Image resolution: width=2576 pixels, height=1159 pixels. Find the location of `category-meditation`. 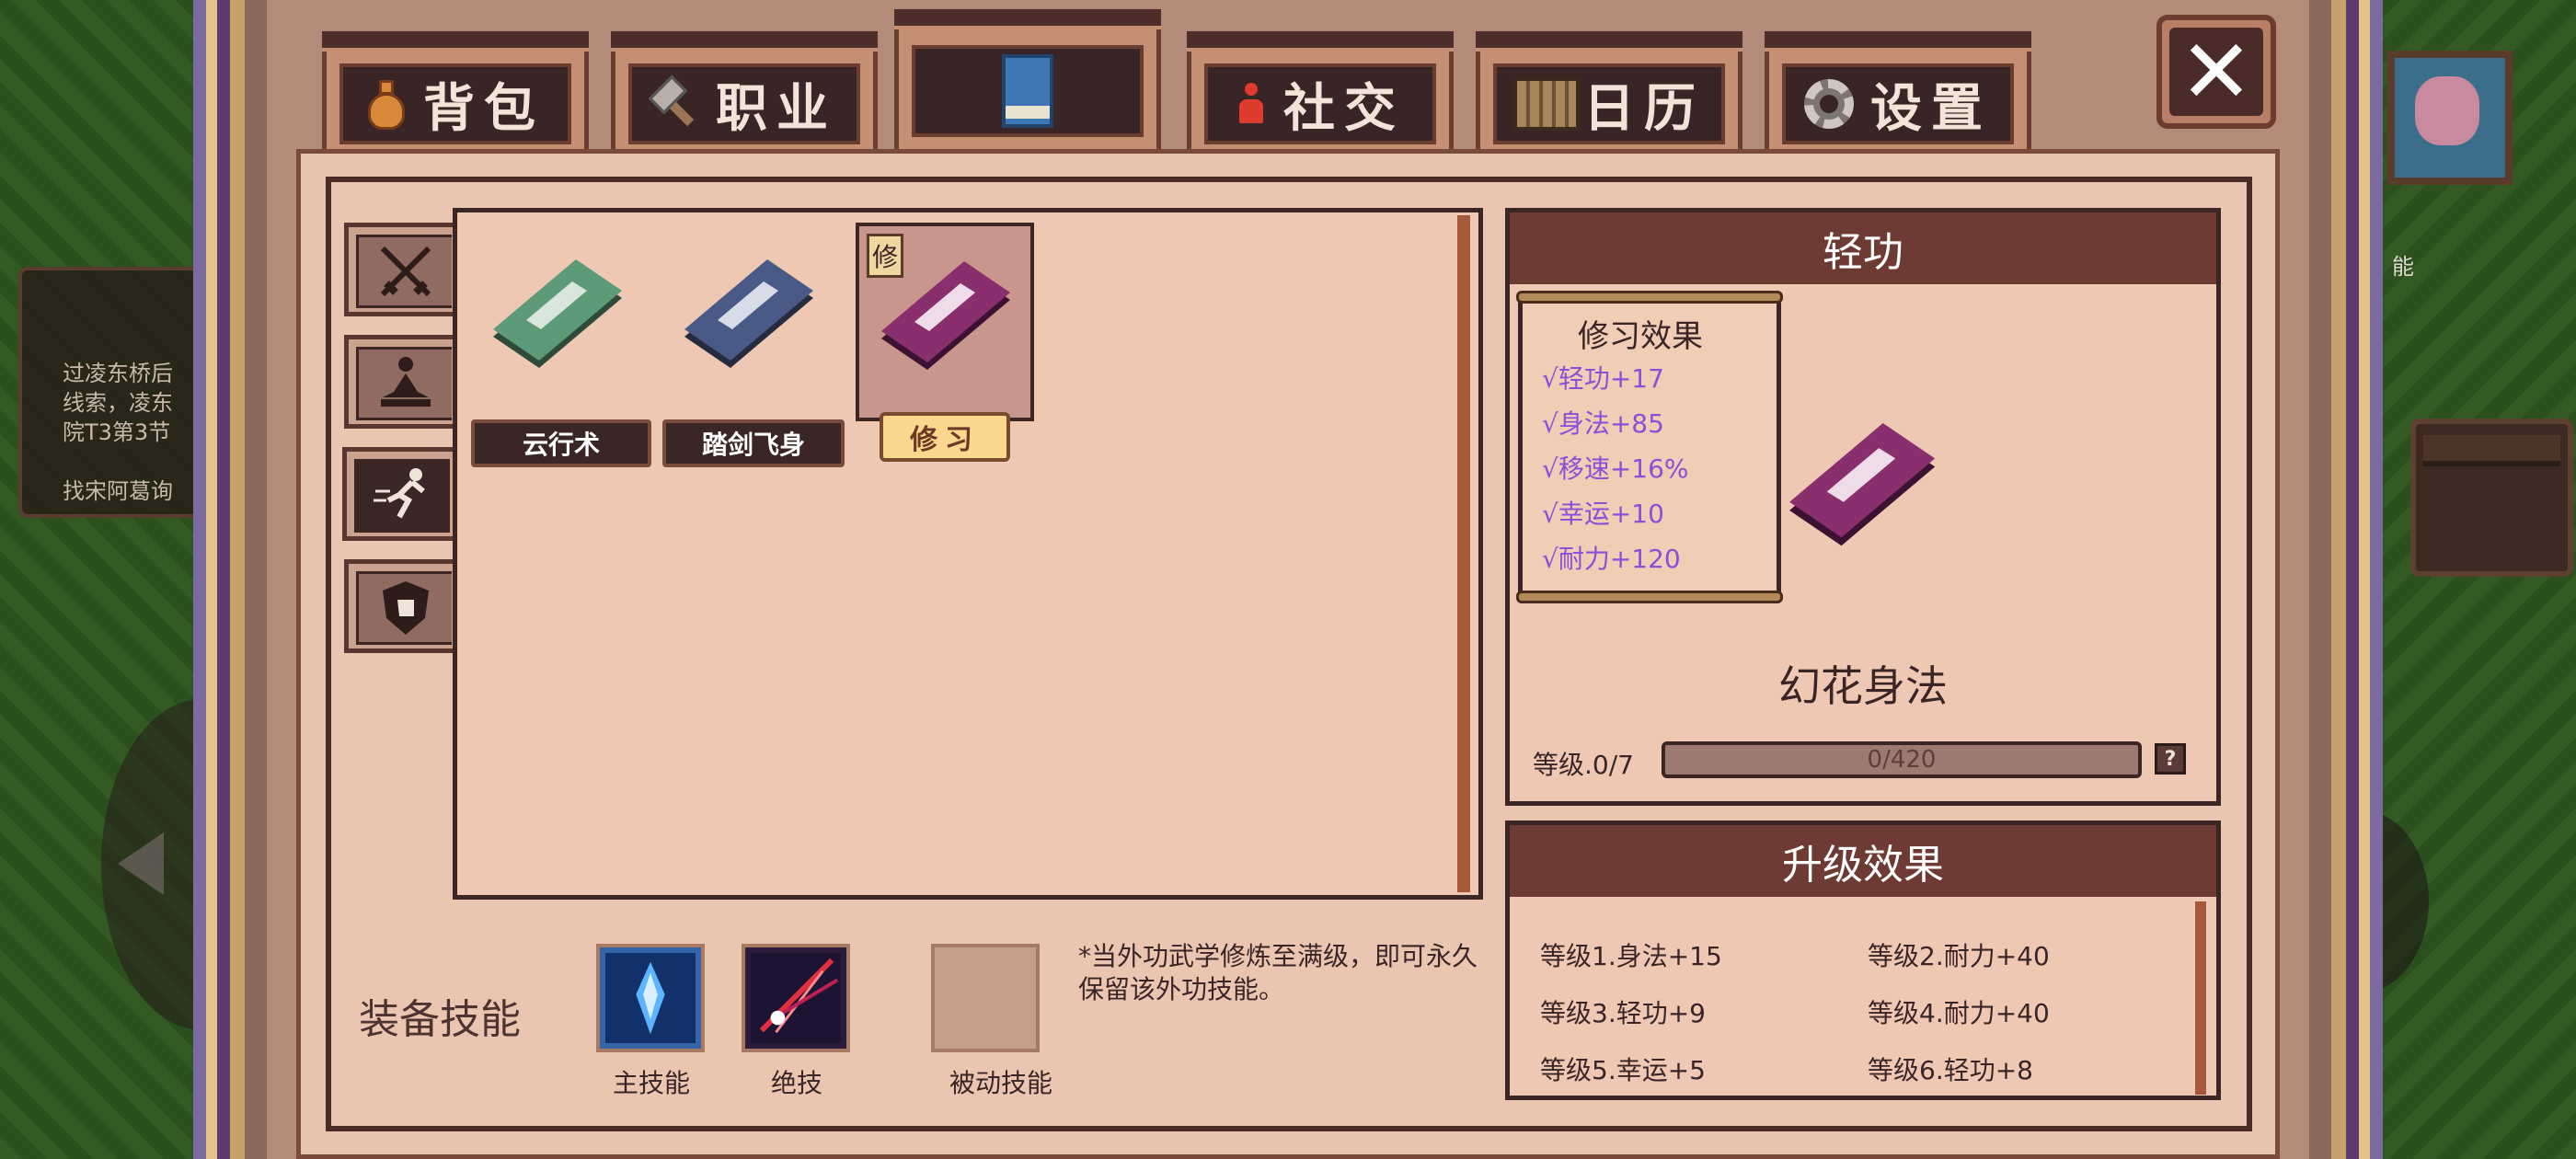

category-meditation is located at coordinates (399, 382).